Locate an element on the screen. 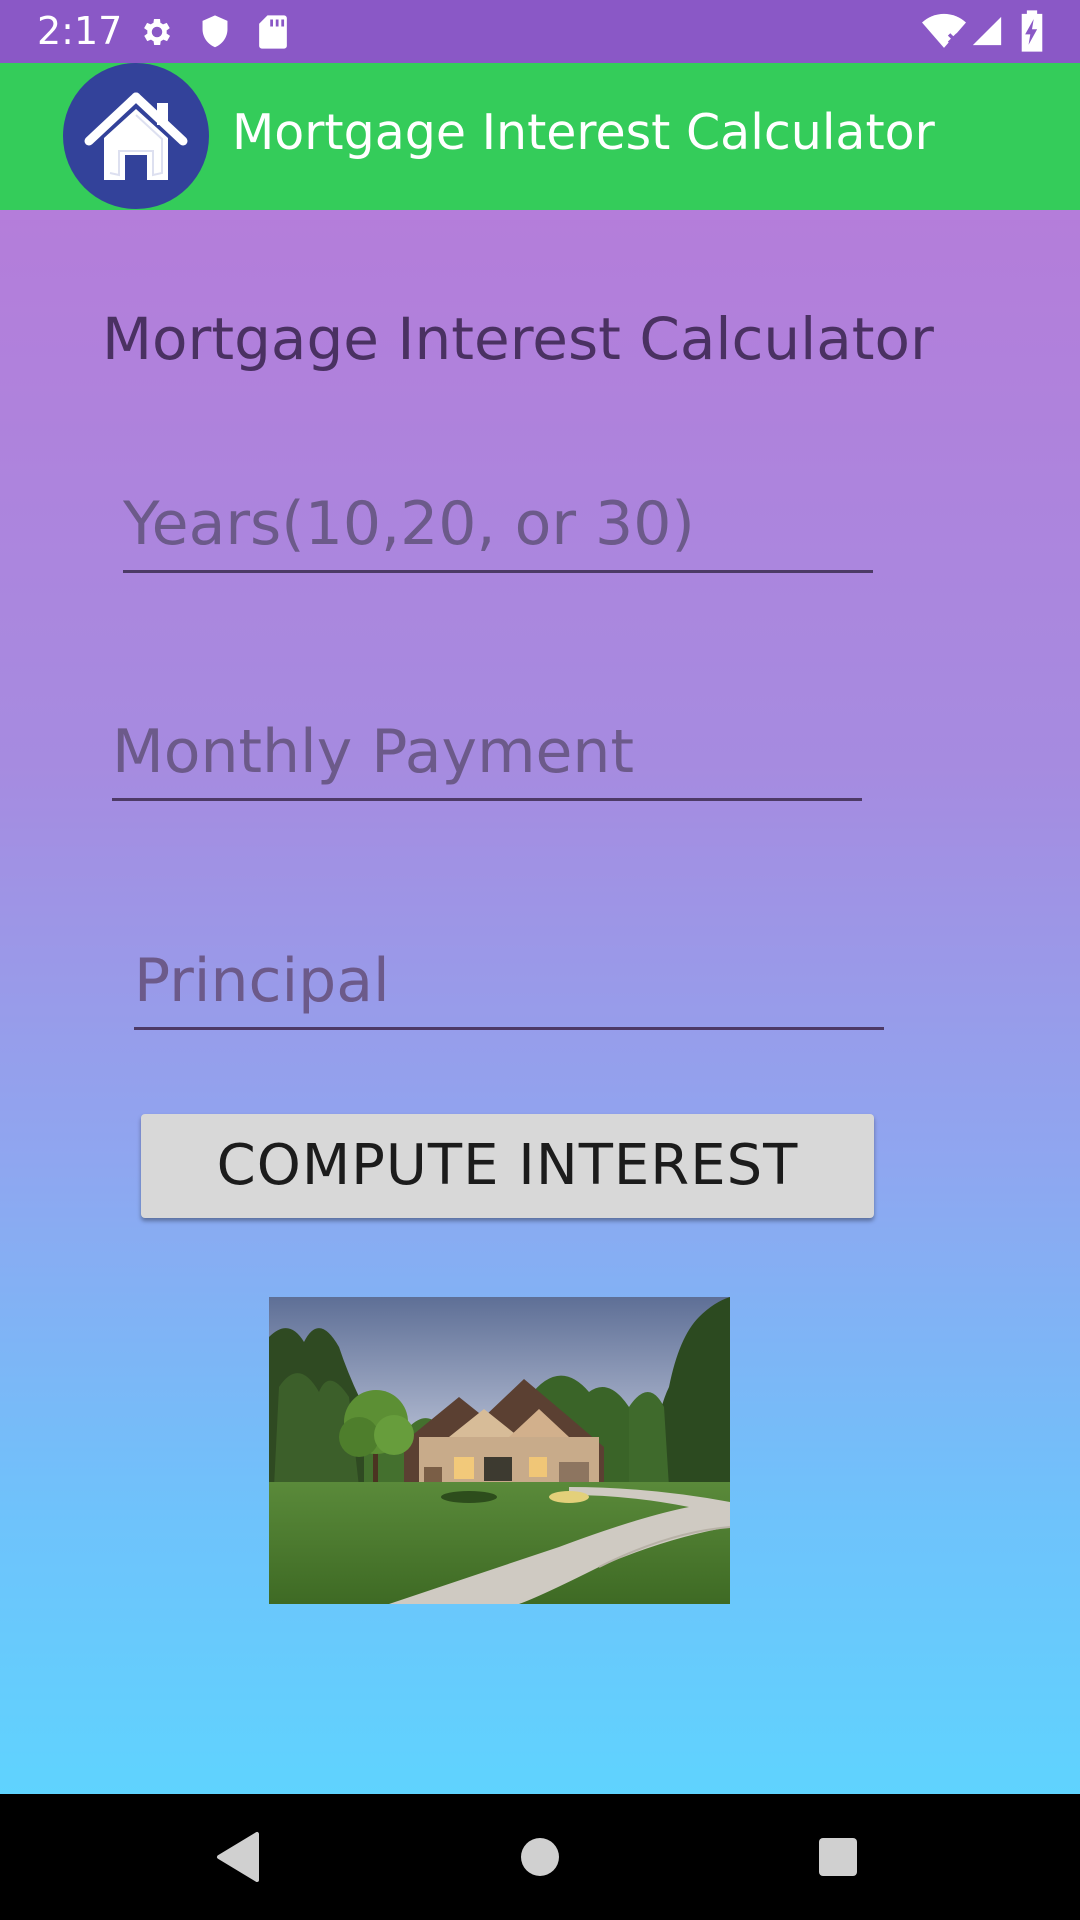 The image size is (1080, 1920). compute-interest-button: COMPUTE INTEREST is located at coordinates (507, 1166).